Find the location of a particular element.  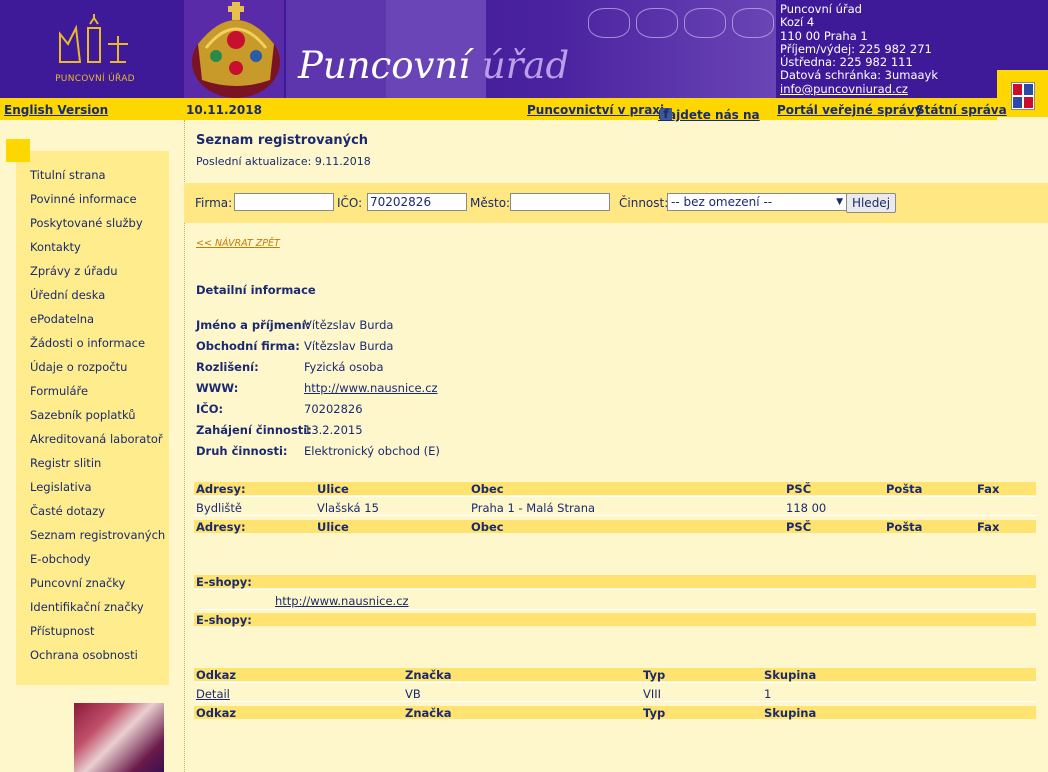

office-street: Kozí 4 is located at coordinates (797, 22).